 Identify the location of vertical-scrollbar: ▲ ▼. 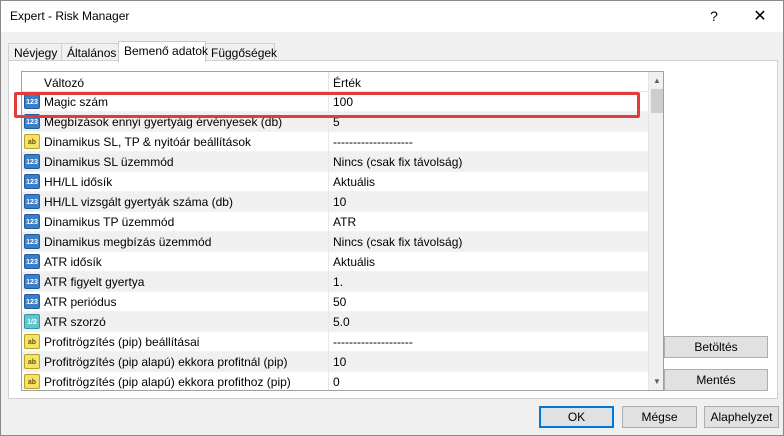
(655, 231).